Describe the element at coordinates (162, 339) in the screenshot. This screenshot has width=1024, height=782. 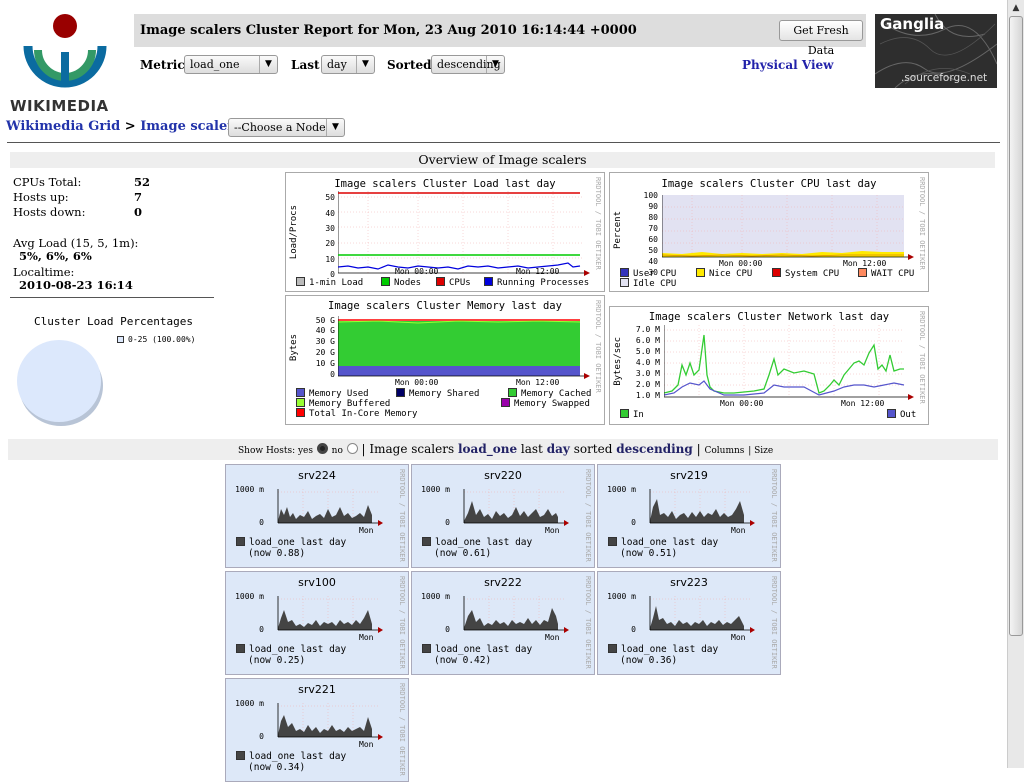
I see `pie-legend-label: 0-25 (100.00%)` at that location.